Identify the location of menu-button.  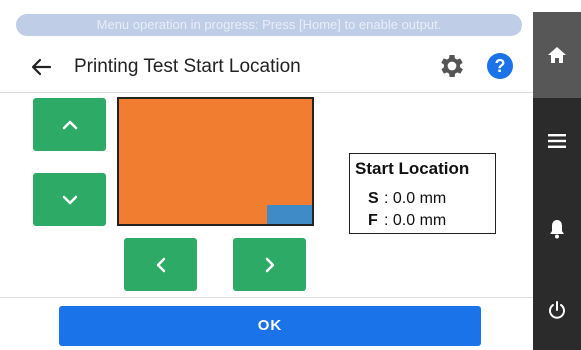
(557, 141).